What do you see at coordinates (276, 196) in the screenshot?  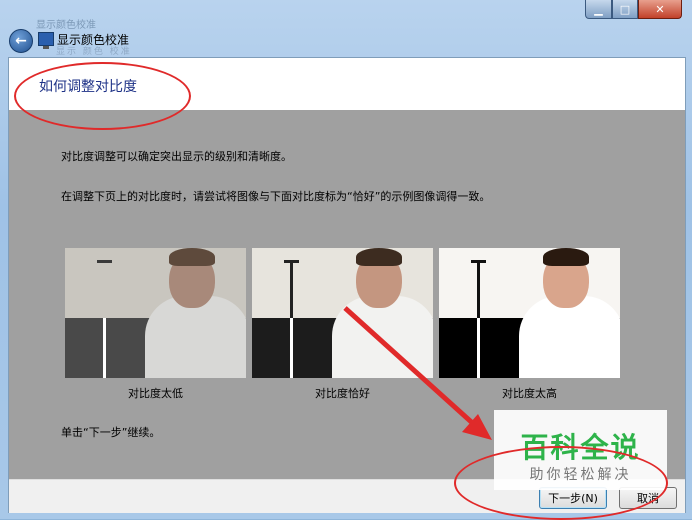 I see `instruction-text: 在调整下页上的对比度时，请尝试将图像与下面对比度标为“恰好”的示例图像调得一致。` at bounding box center [276, 196].